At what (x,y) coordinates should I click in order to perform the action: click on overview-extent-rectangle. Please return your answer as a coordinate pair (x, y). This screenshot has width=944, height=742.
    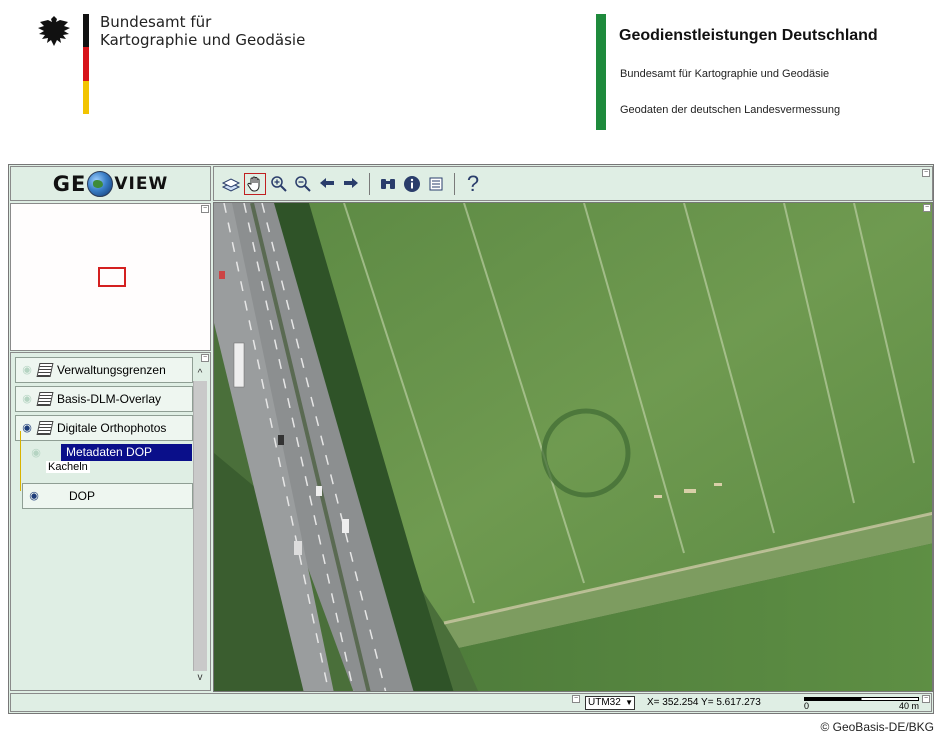
    Looking at the image, I should click on (112, 277).